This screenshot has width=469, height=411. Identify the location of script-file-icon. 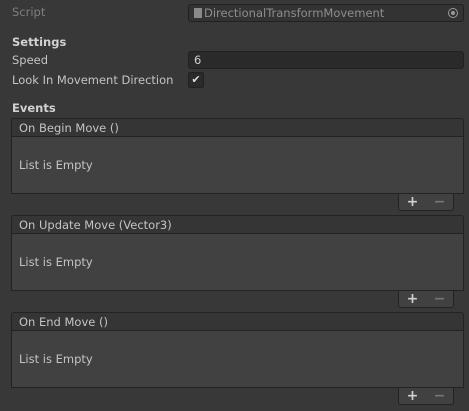
(198, 13).